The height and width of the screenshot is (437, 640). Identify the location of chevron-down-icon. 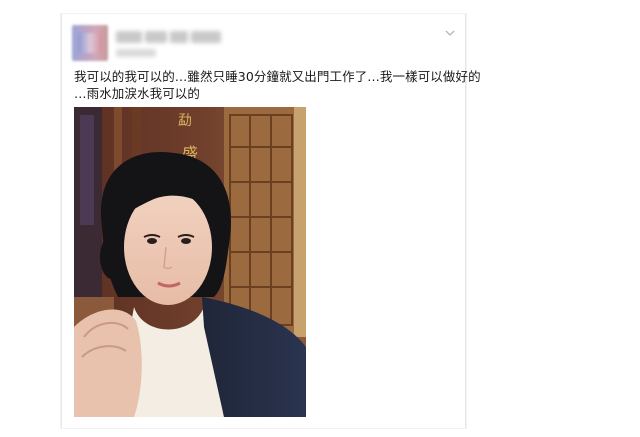
(450, 34).